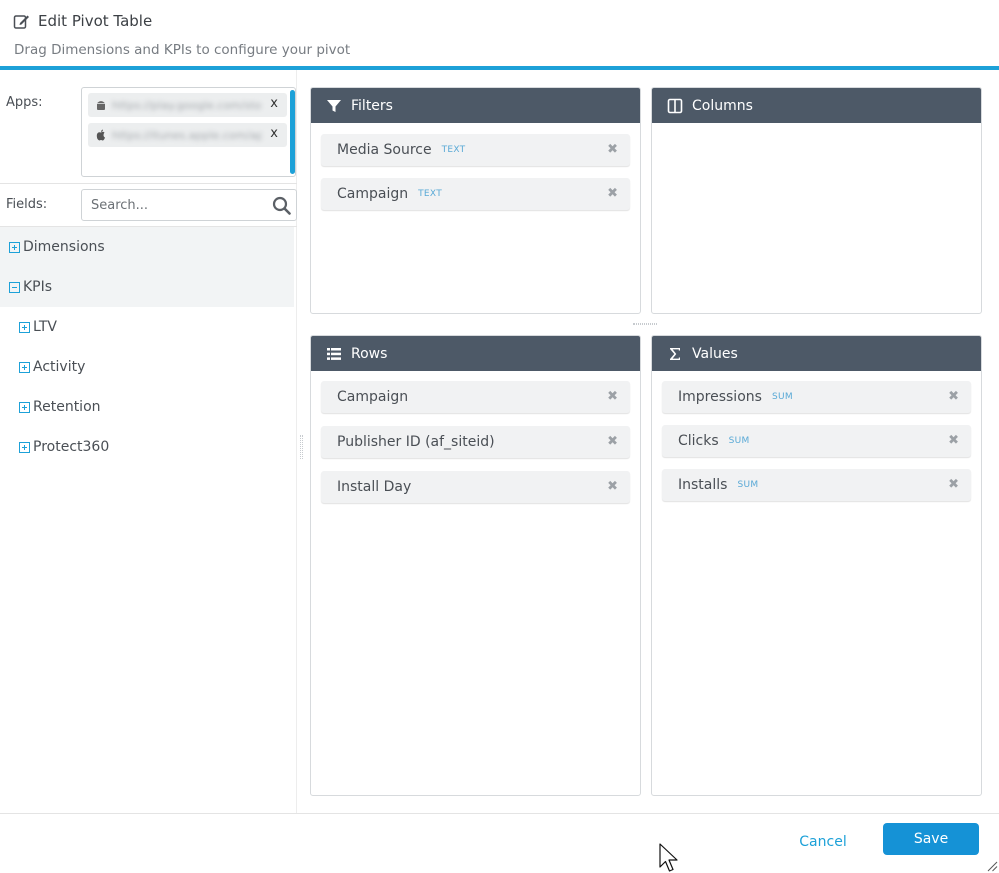 This screenshot has width=999, height=873. What do you see at coordinates (147, 287) in the screenshot?
I see `tree-item-kpis: KPIs` at bounding box center [147, 287].